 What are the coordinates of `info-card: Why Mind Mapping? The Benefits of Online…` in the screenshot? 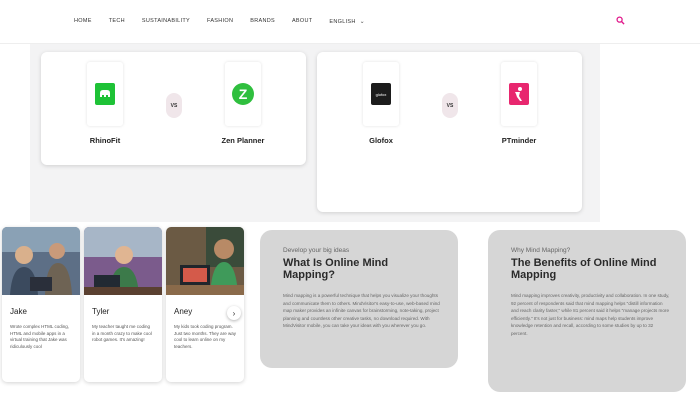 It's located at (587, 311).